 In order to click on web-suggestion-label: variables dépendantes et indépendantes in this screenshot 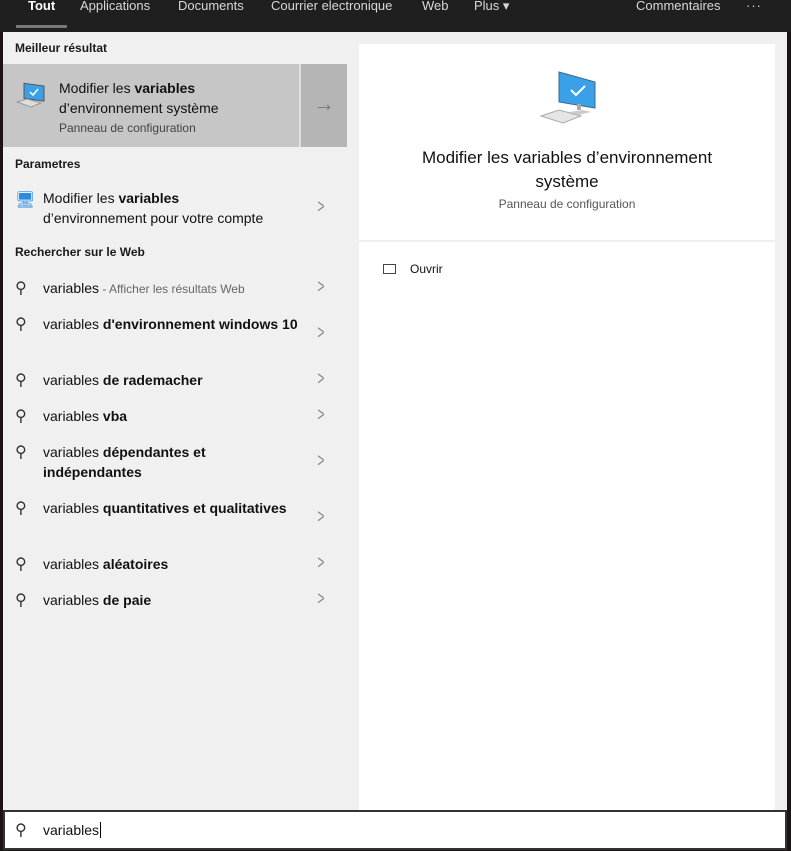, I will do `click(124, 462)`.